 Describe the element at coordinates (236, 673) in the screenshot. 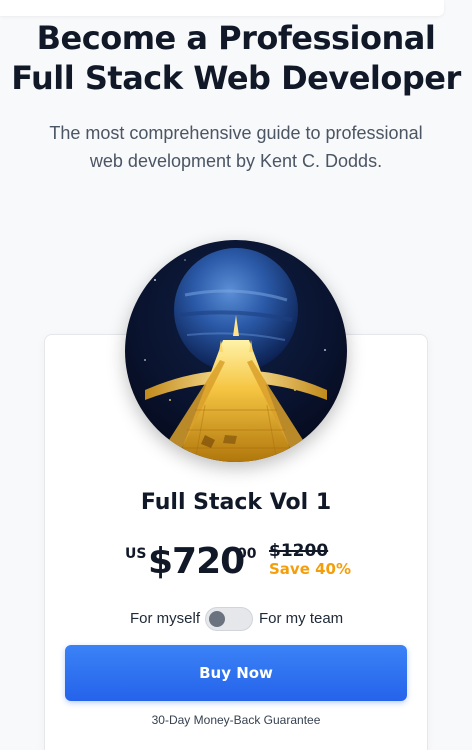

I see `buy-now-button: Buy Now` at that location.